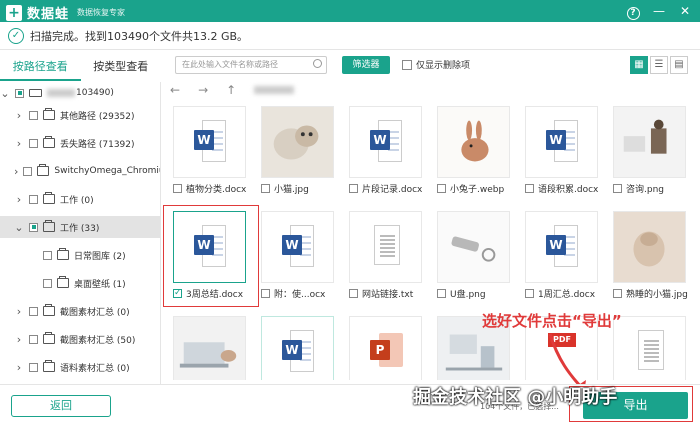 The image size is (700, 423). Describe the element at coordinates (231, 90) in the screenshot. I see `up-arrow-icon: ↑` at that location.